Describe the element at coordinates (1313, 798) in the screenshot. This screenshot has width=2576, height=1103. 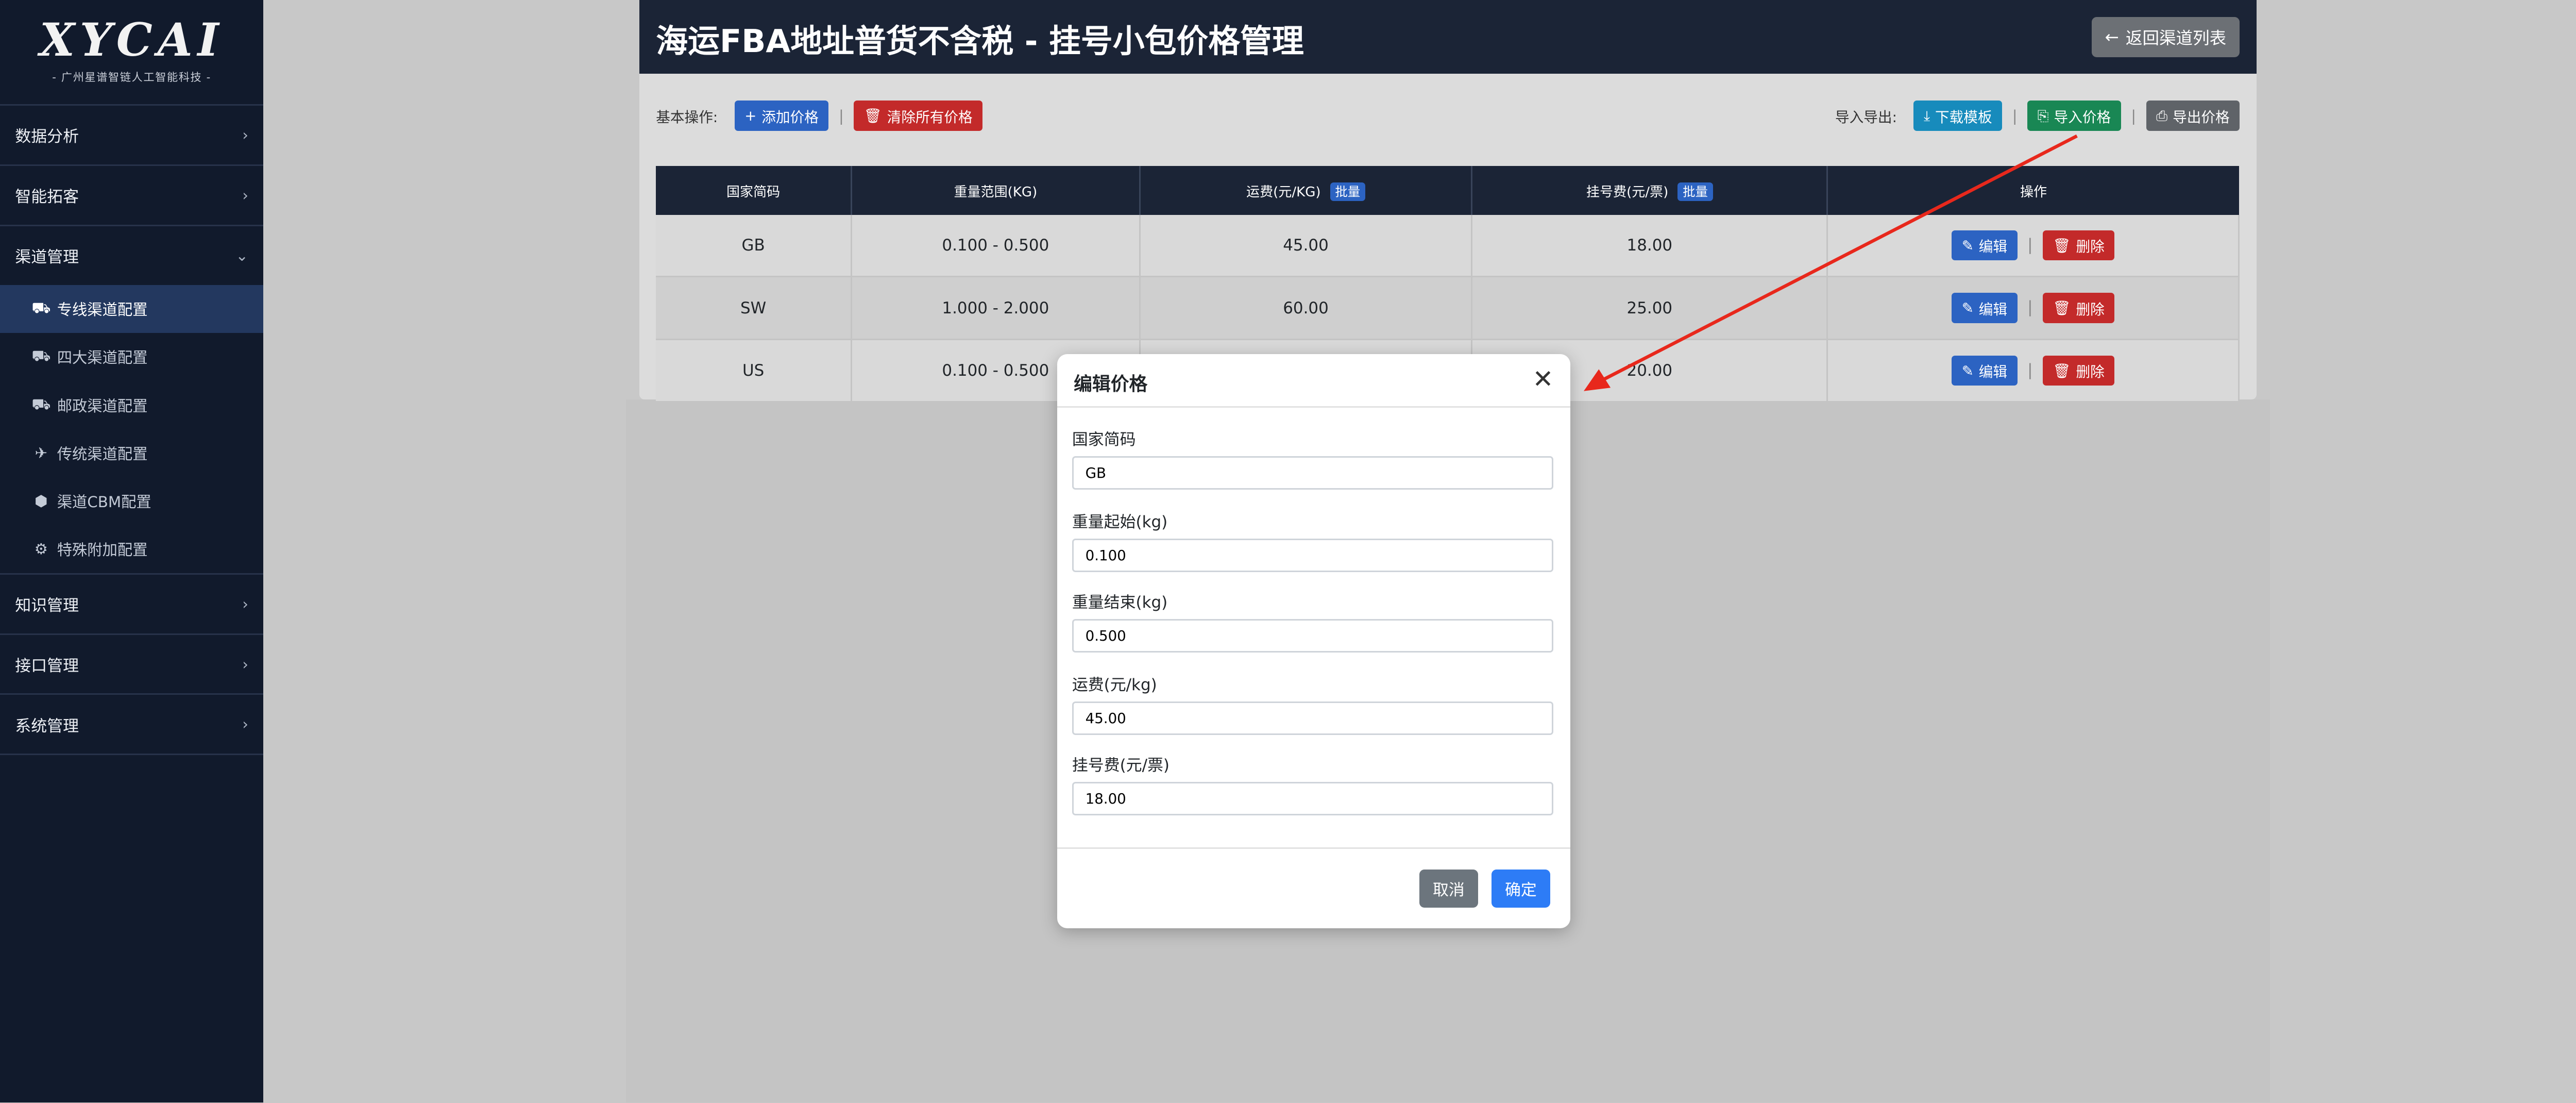
I see `registration-fee-input` at that location.